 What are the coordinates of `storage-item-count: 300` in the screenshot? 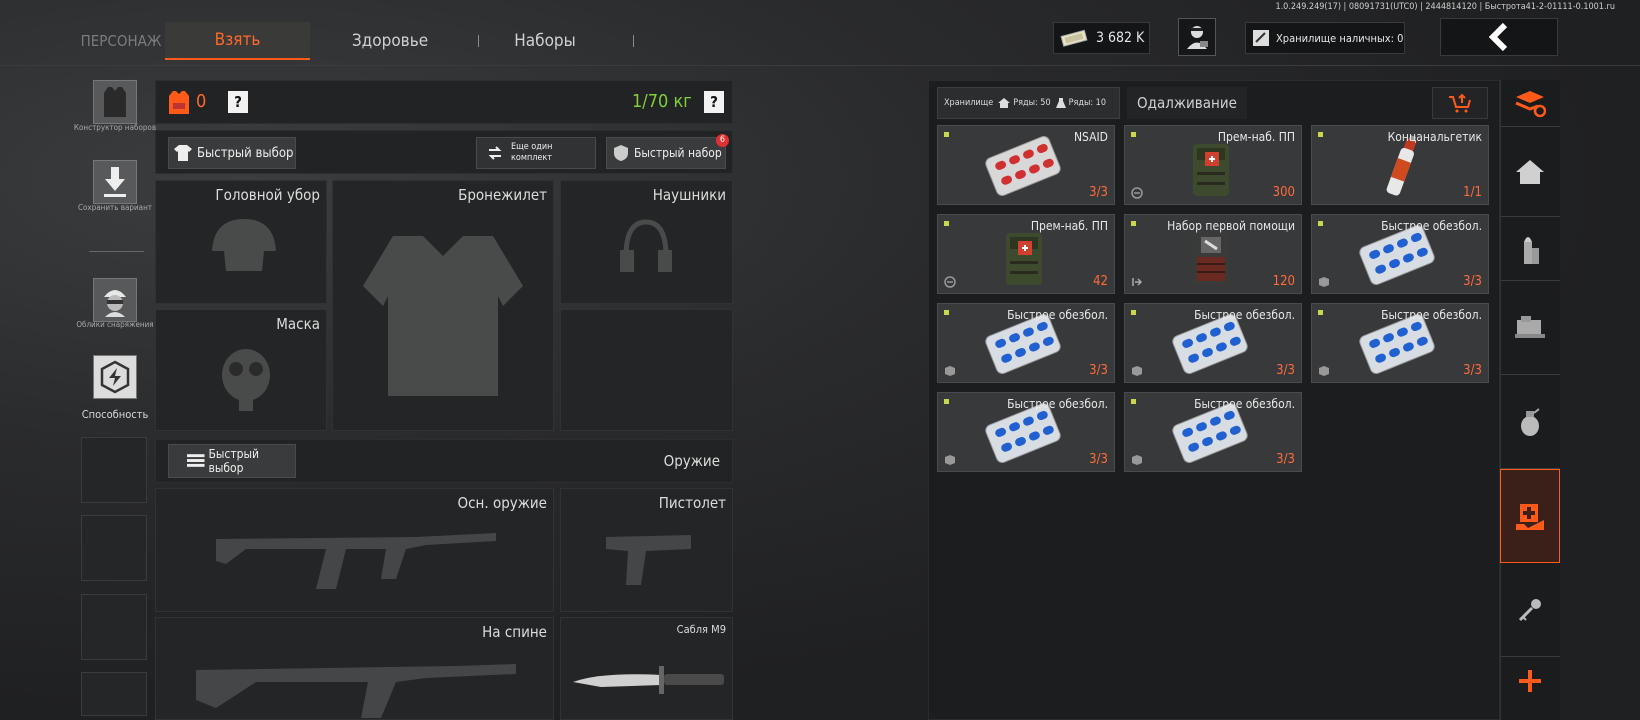 It's located at (1283, 192).